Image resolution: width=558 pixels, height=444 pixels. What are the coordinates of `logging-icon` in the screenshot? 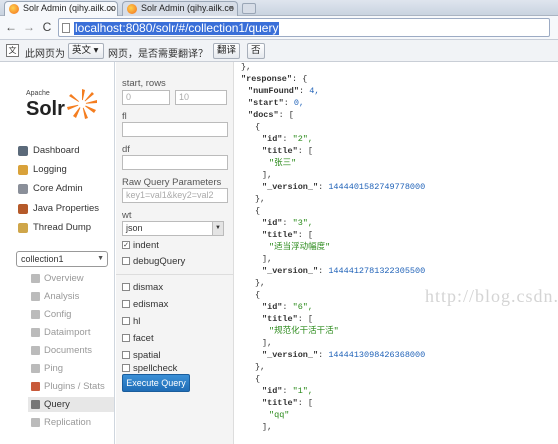 It's located at (23, 170).